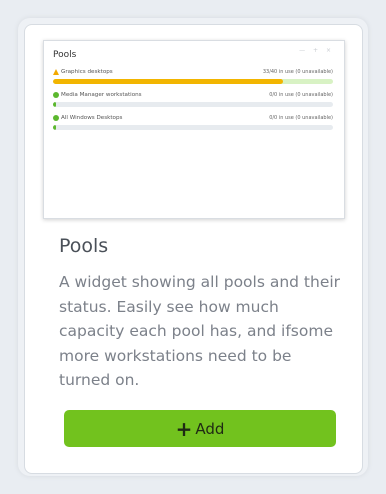  I want to click on pool-name: Graphics desktops, so click(87, 72).